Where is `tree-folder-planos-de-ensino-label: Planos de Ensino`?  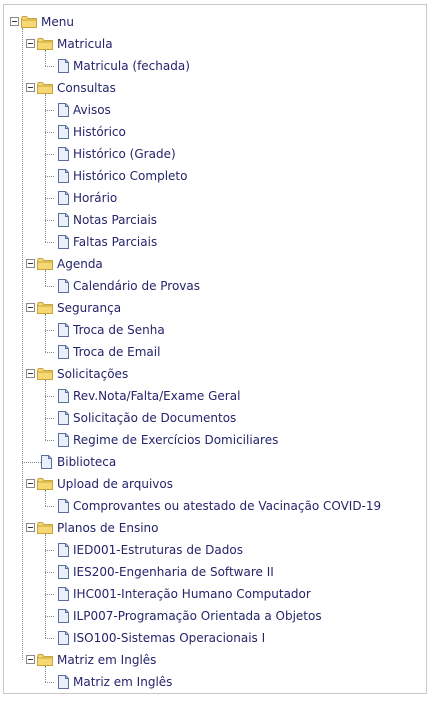
tree-folder-planos-de-ensino-label: Planos de Ensino is located at coordinates (108, 528).